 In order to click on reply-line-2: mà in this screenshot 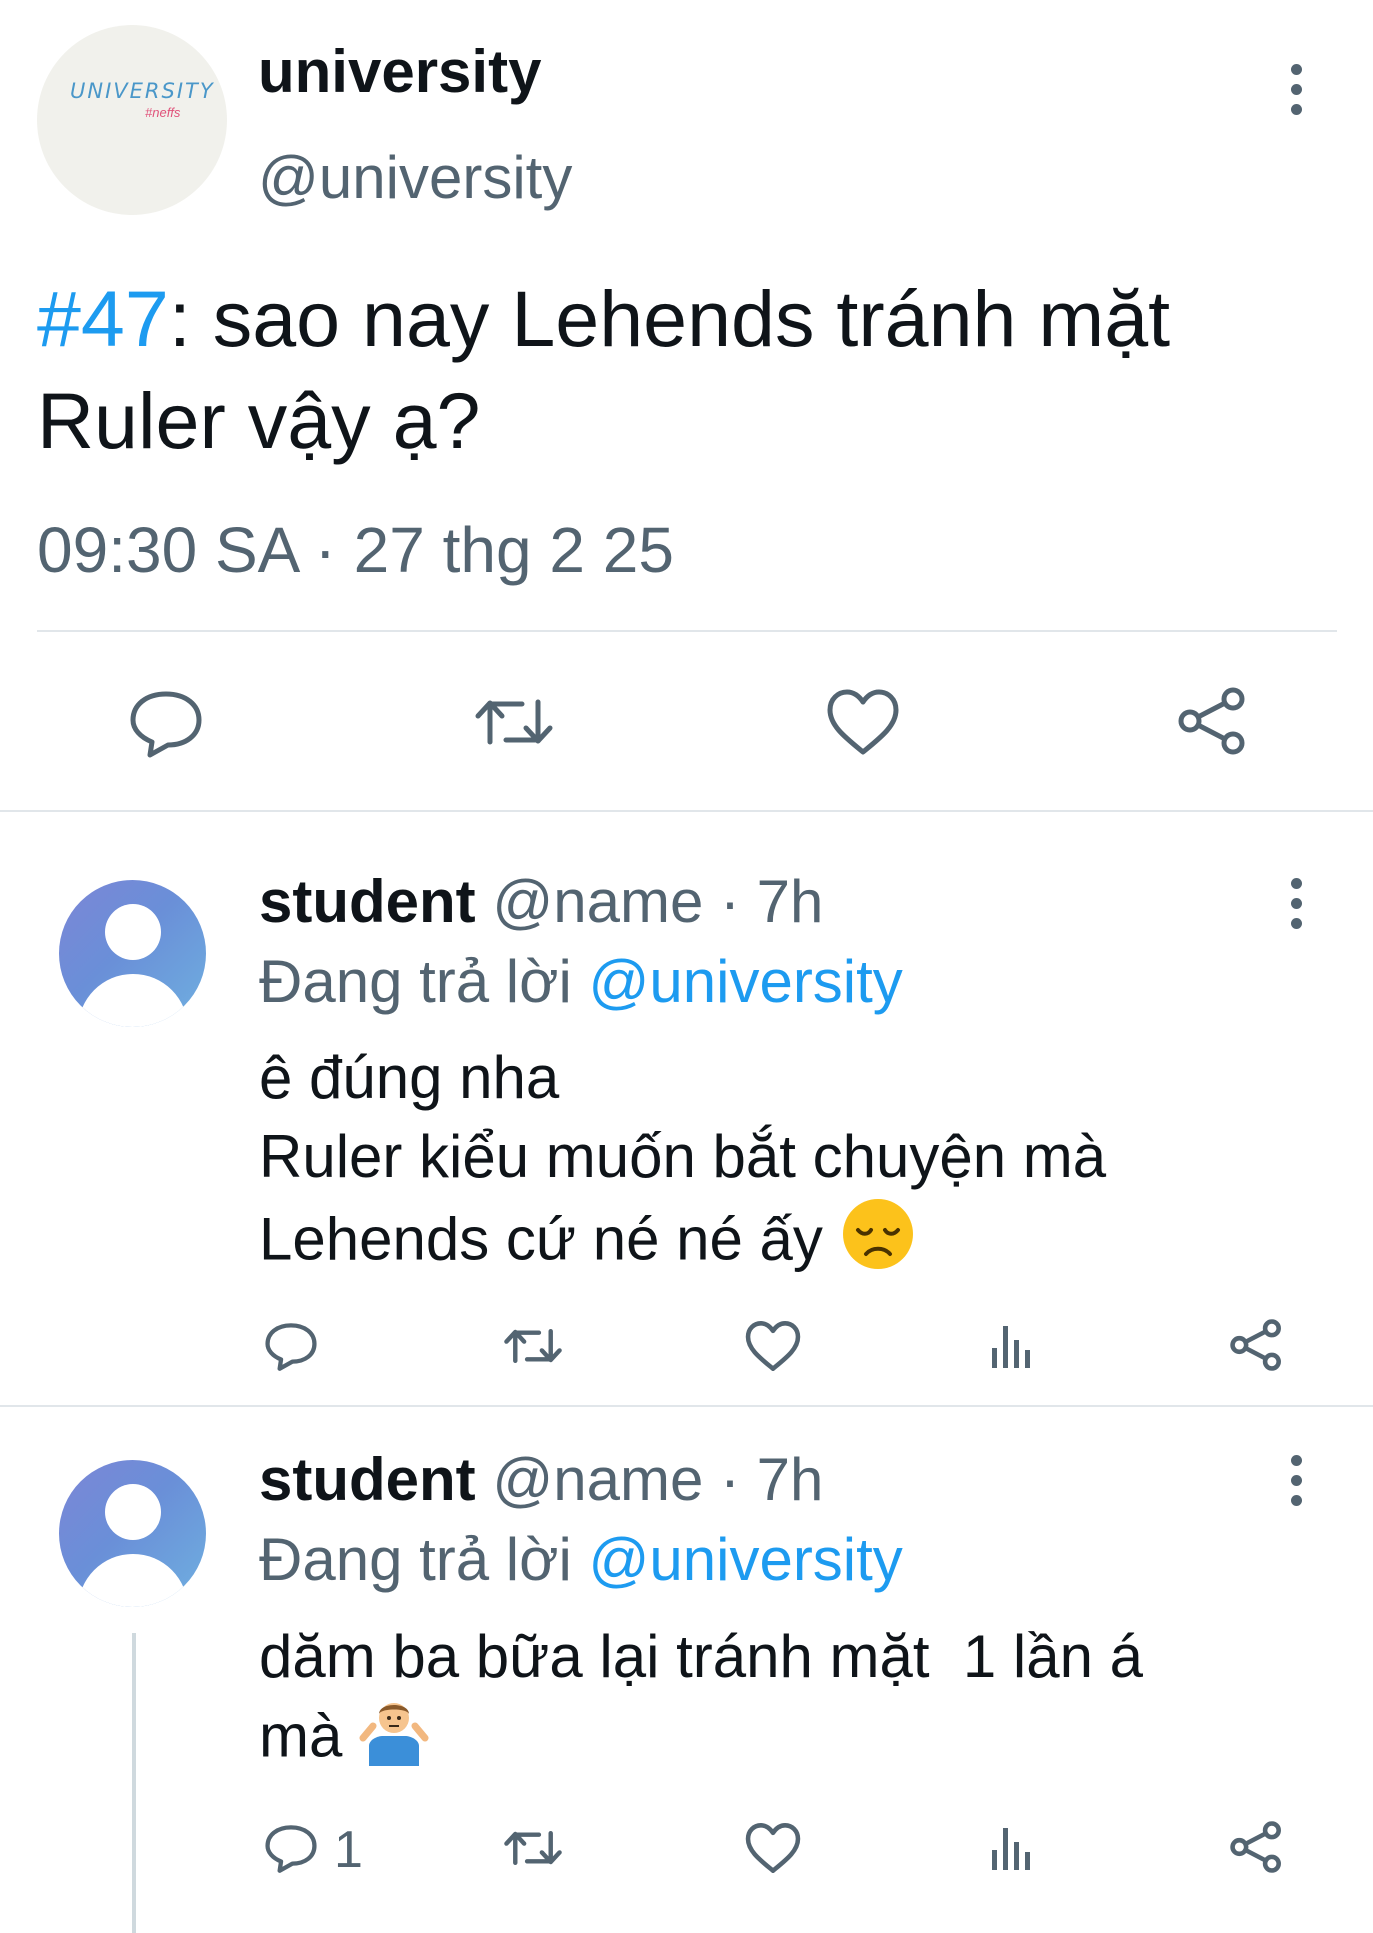, I will do `click(301, 1736)`.